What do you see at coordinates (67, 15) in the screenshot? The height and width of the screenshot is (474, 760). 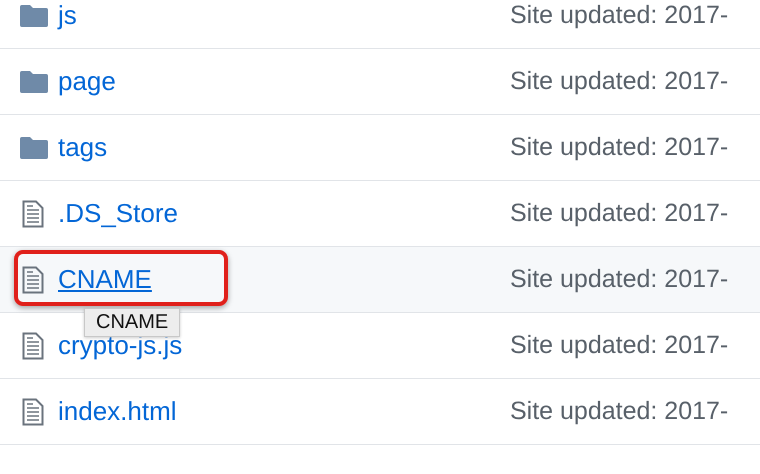 I see `file-link: js` at bounding box center [67, 15].